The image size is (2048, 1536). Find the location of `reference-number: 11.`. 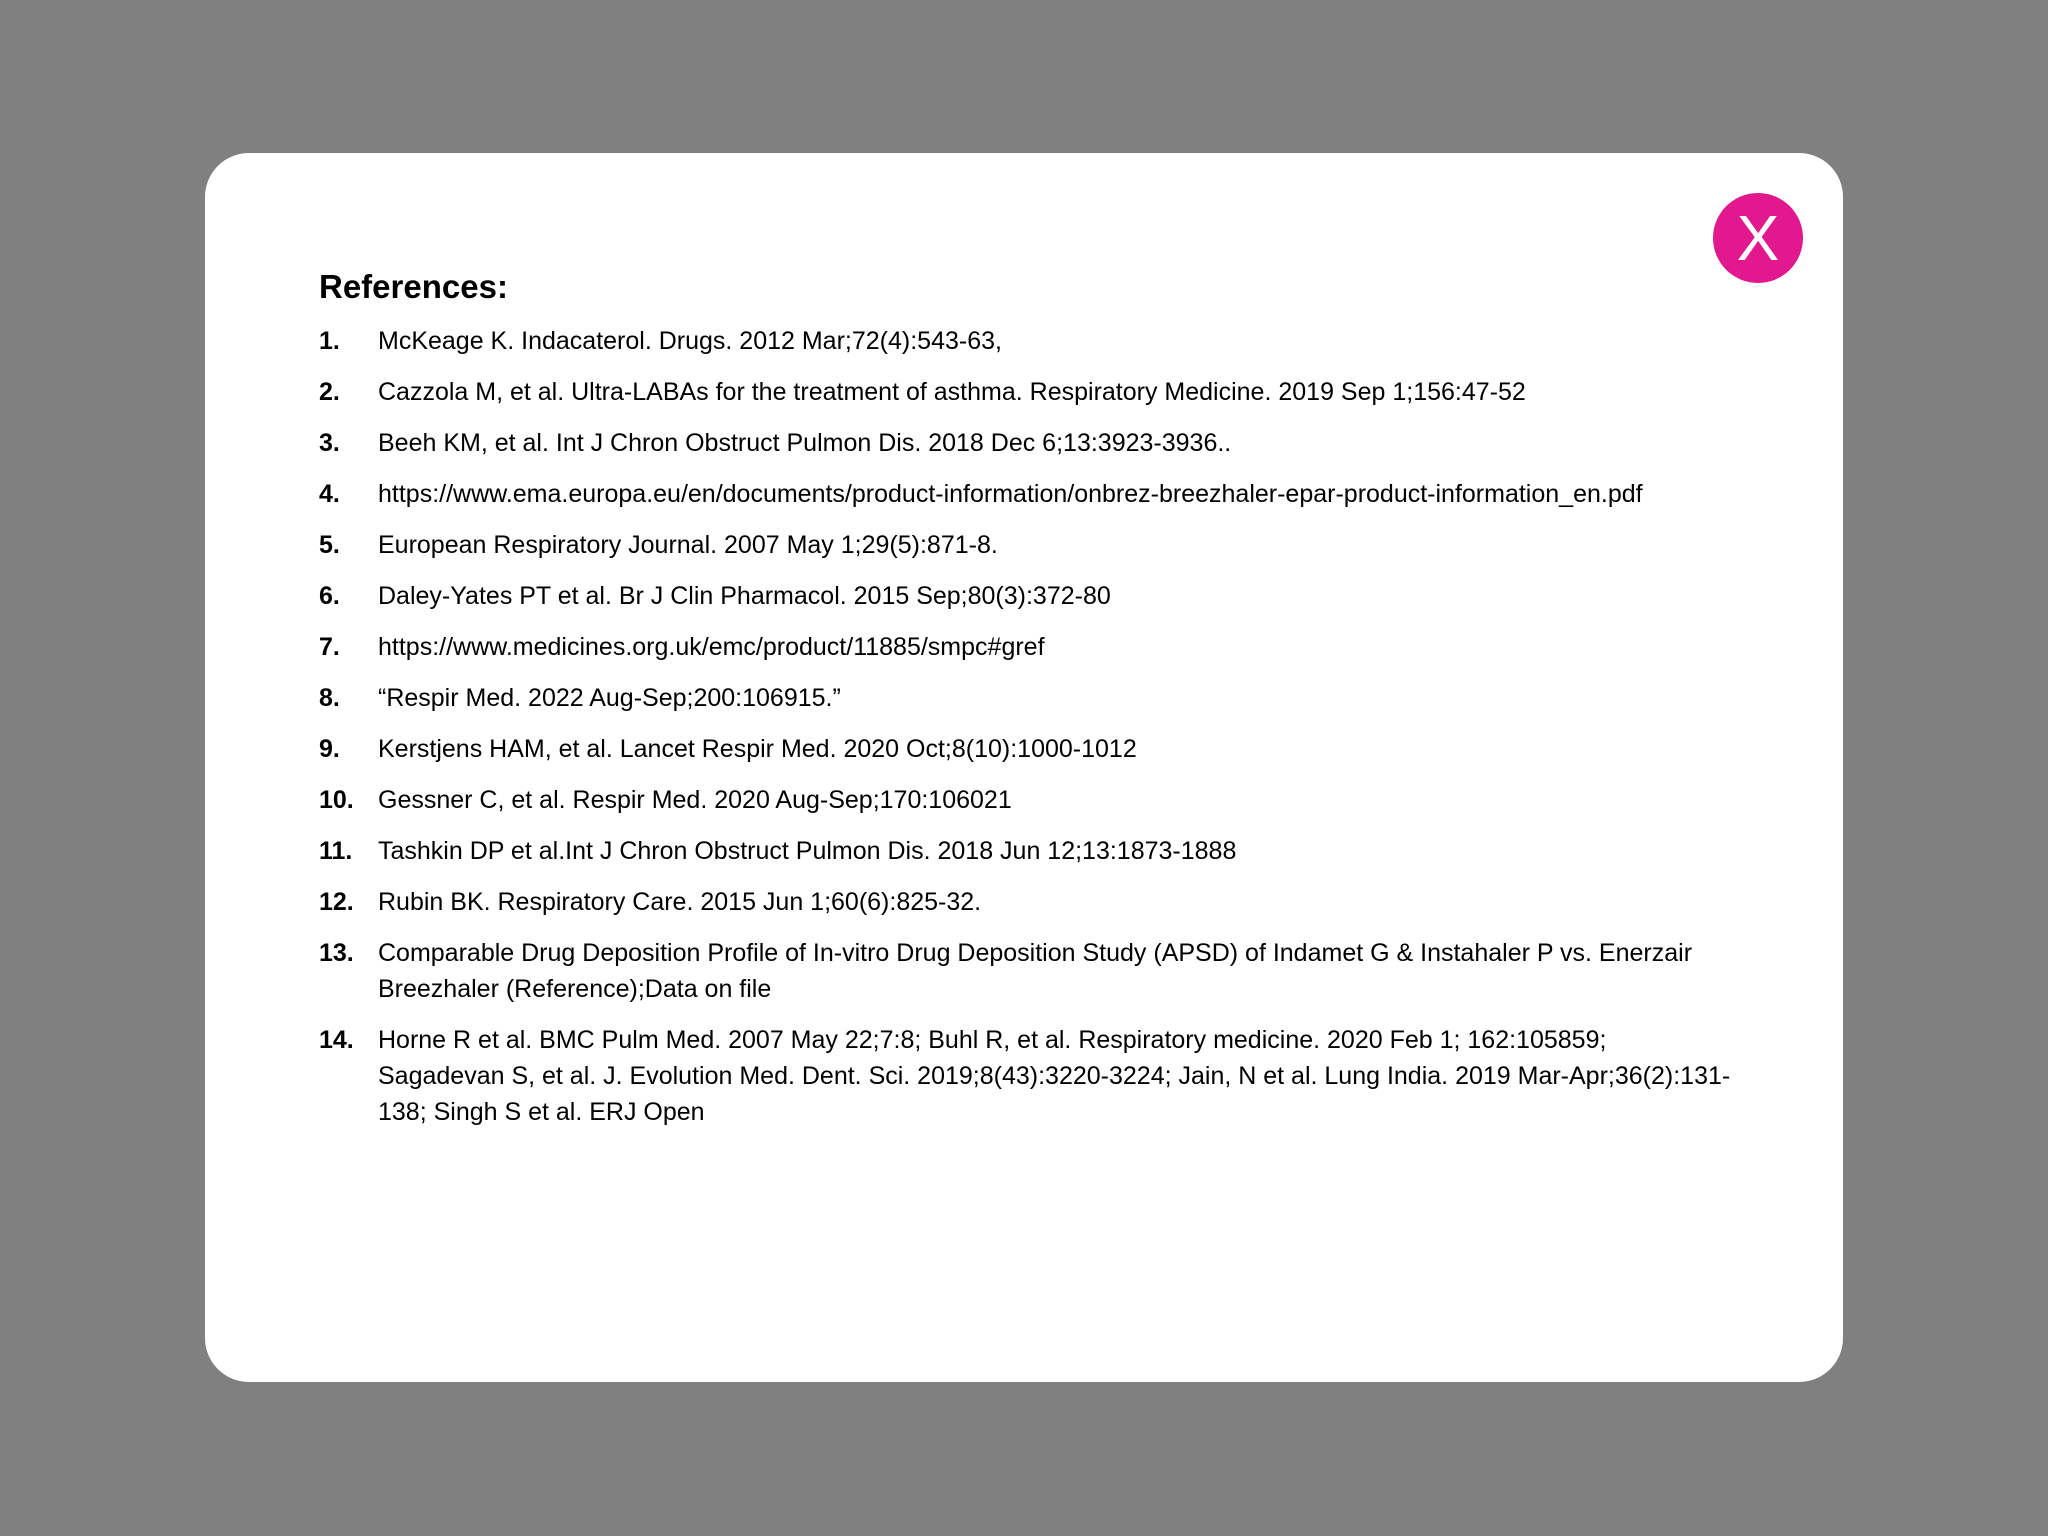

reference-number: 11. is located at coordinates (336, 851).